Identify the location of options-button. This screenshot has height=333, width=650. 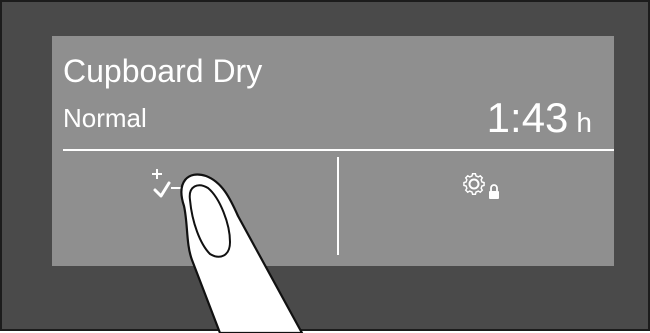
(199, 207).